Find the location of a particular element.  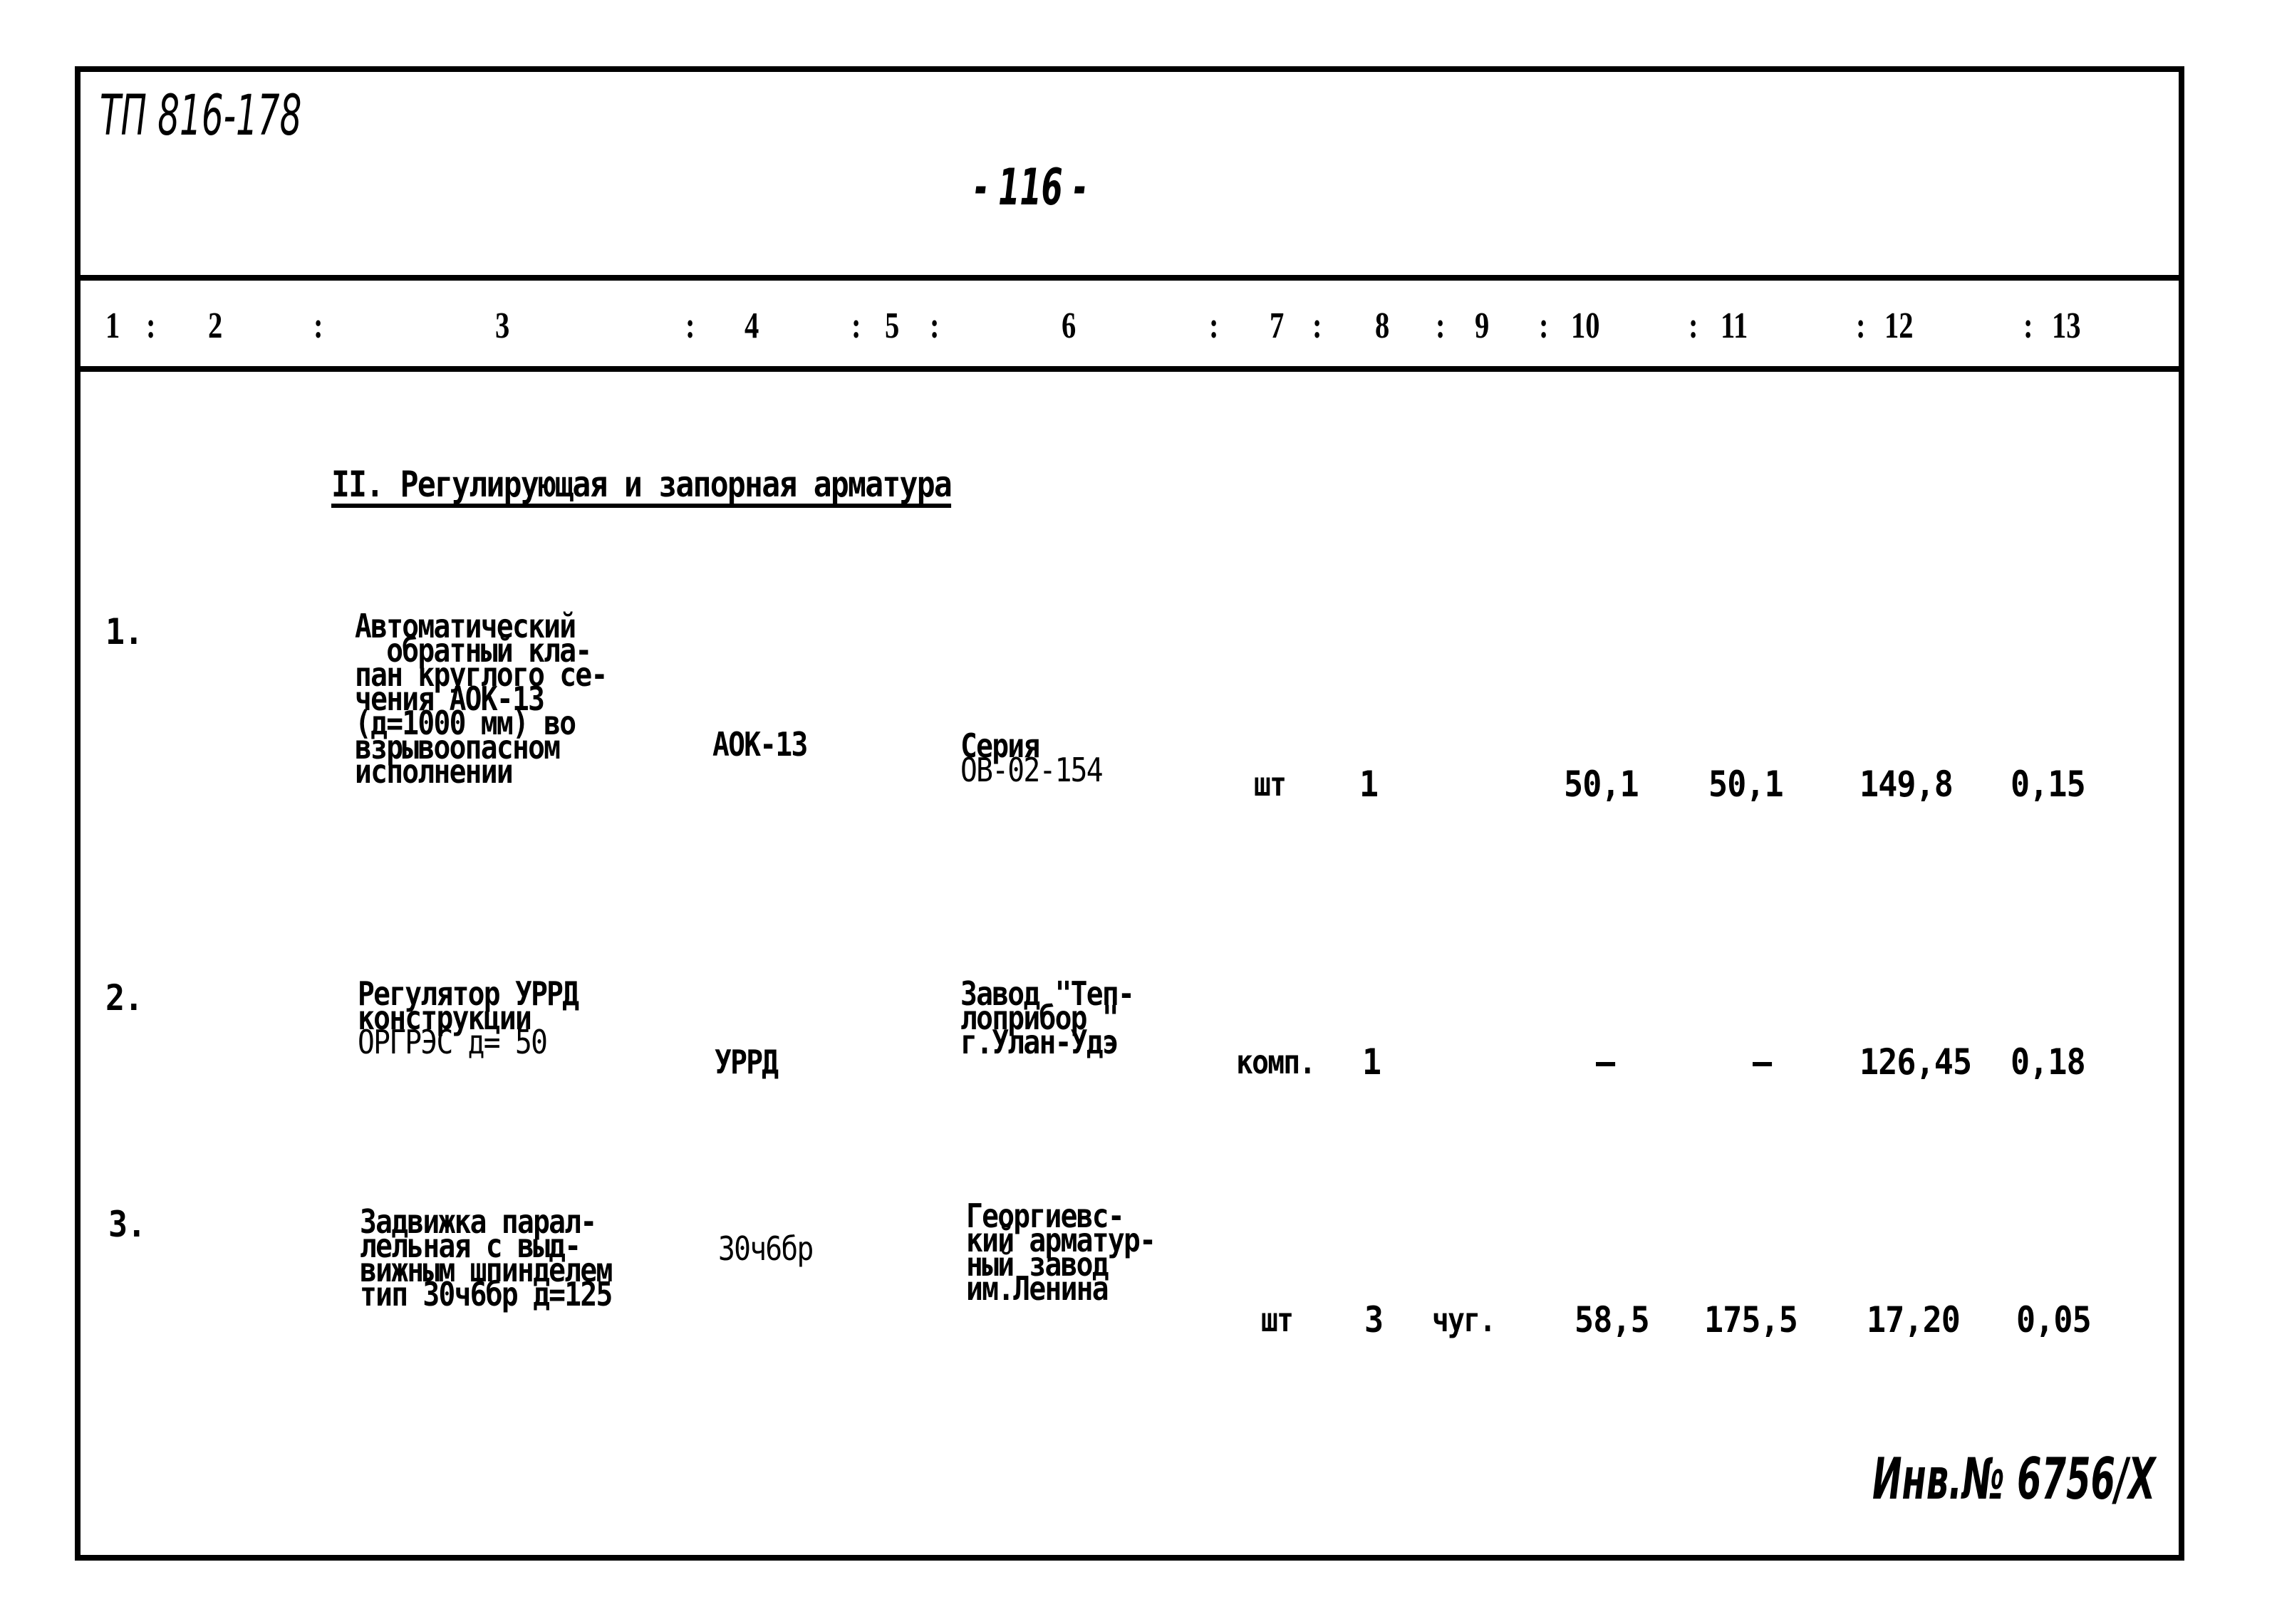

column-number-10: 10 is located at coordinates (1585, 326).